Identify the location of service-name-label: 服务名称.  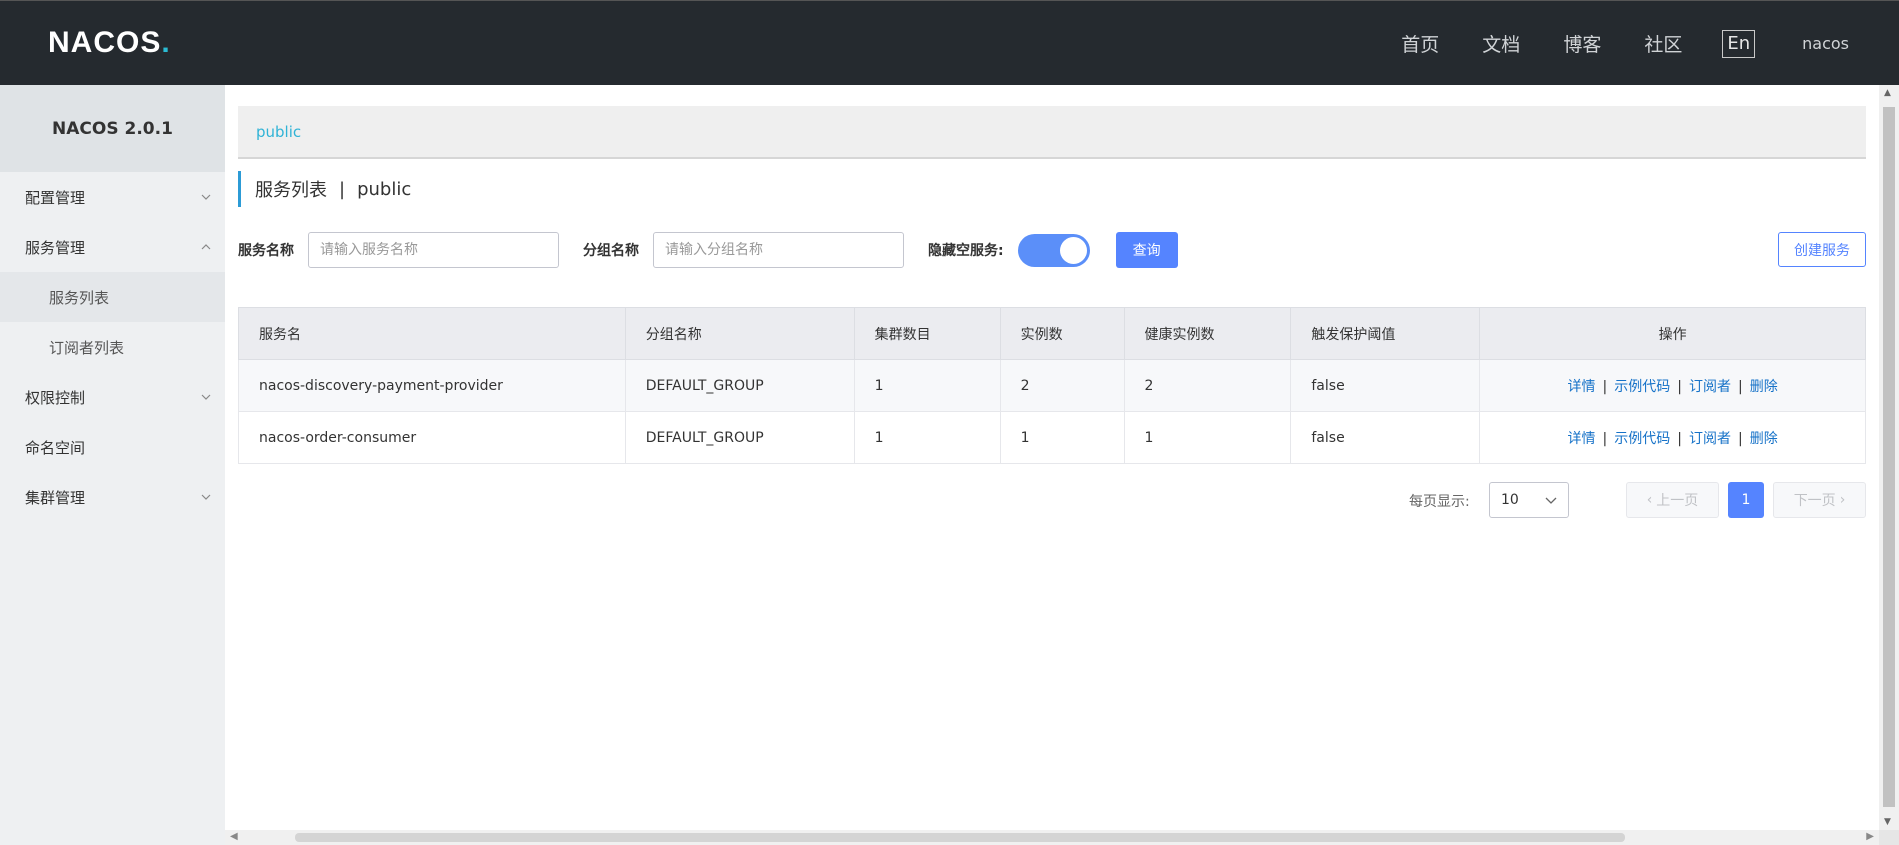
(266, 251).